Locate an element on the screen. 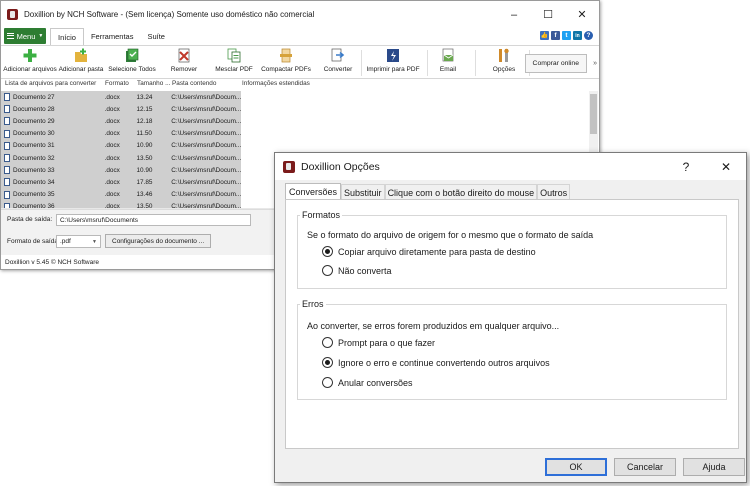  toolbar-separator is located at coordinates (475, 63).